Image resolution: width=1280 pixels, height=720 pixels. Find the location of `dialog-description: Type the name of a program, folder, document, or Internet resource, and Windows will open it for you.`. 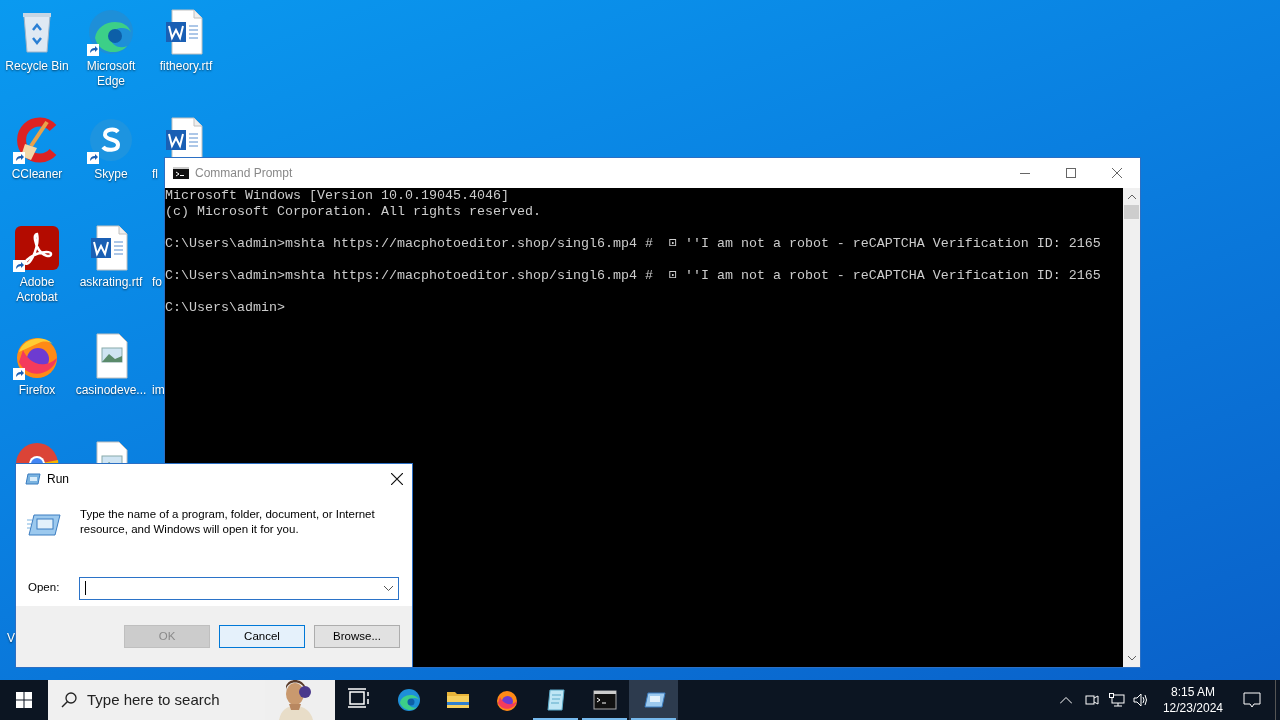

dialog-description: Type the name of a program, folder, document, or Internet resource, and Windows will open it for you. is located at coordinates (228, 522).